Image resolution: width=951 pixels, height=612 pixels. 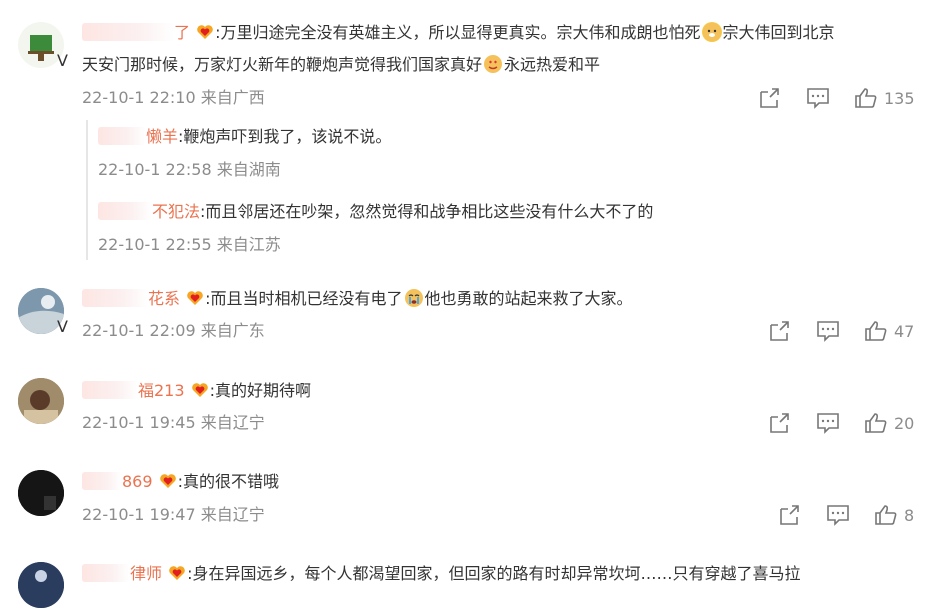 What do you see at coordinates (180, 482) in the screenshot?
I see `comment-text: 869 :真的很不错哦` at bounding box center [180, 482].